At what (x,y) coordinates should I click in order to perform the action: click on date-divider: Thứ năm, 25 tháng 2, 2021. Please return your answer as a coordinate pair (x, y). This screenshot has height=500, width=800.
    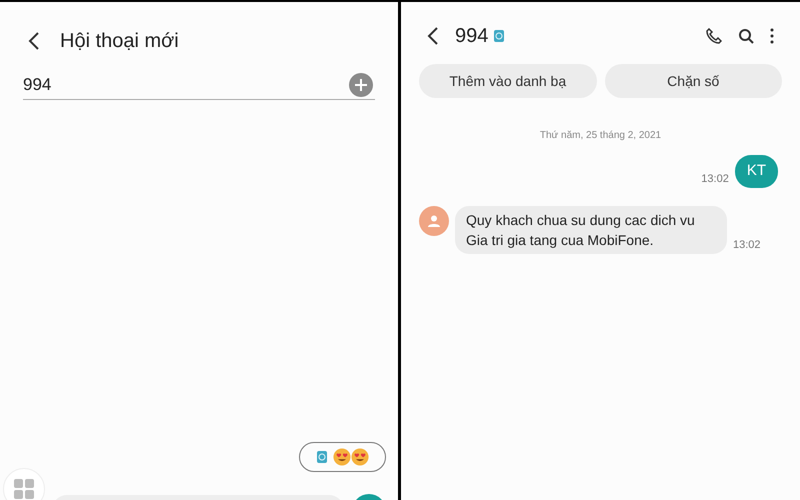
    Looking at the image, I should click on (601, 136).